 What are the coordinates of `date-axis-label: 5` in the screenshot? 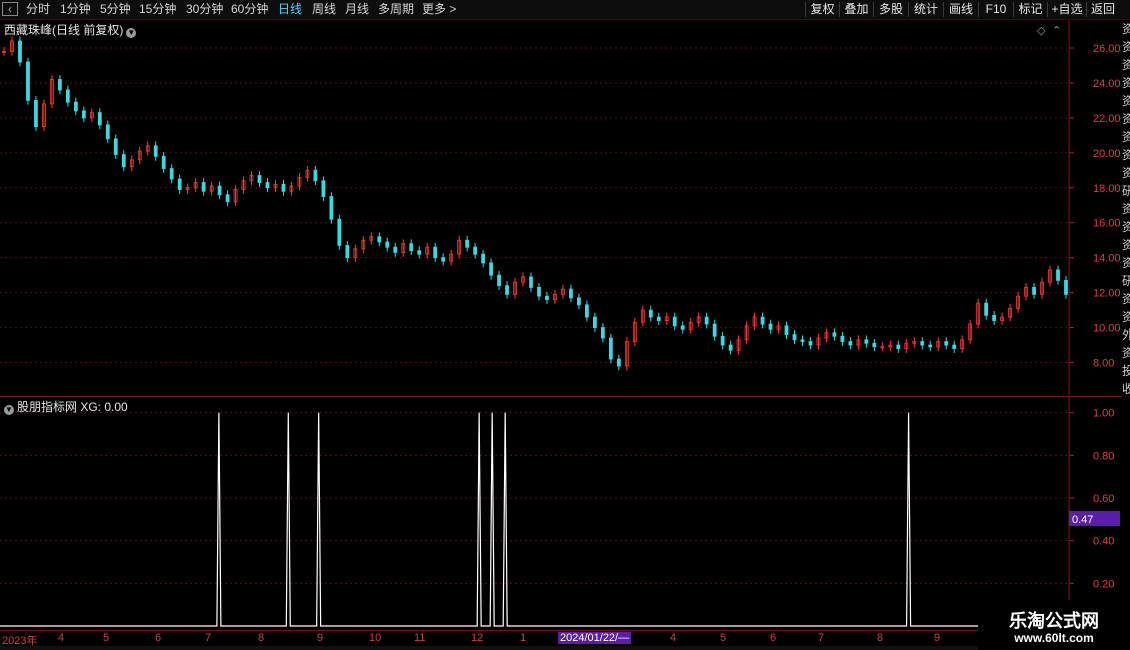 It's located at (723, 638).